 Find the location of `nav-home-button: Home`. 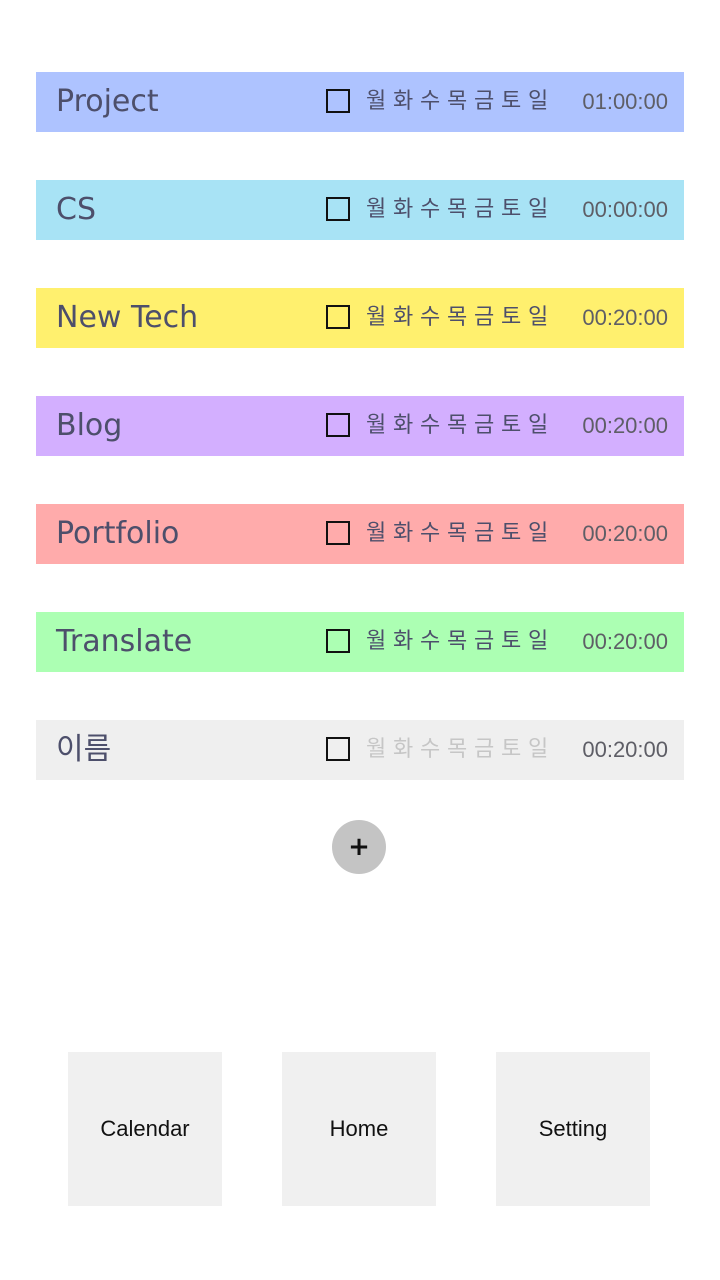

nav-home-button: Home is located at coordinates (359, 1129).